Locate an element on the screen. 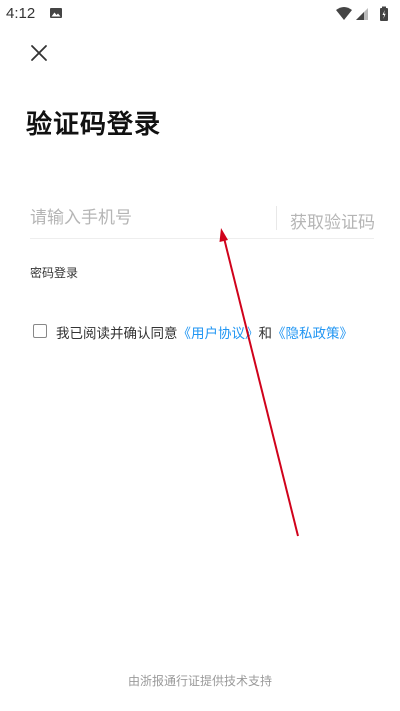  page-title: 验证码登录 is located at coordinates (94, 125).